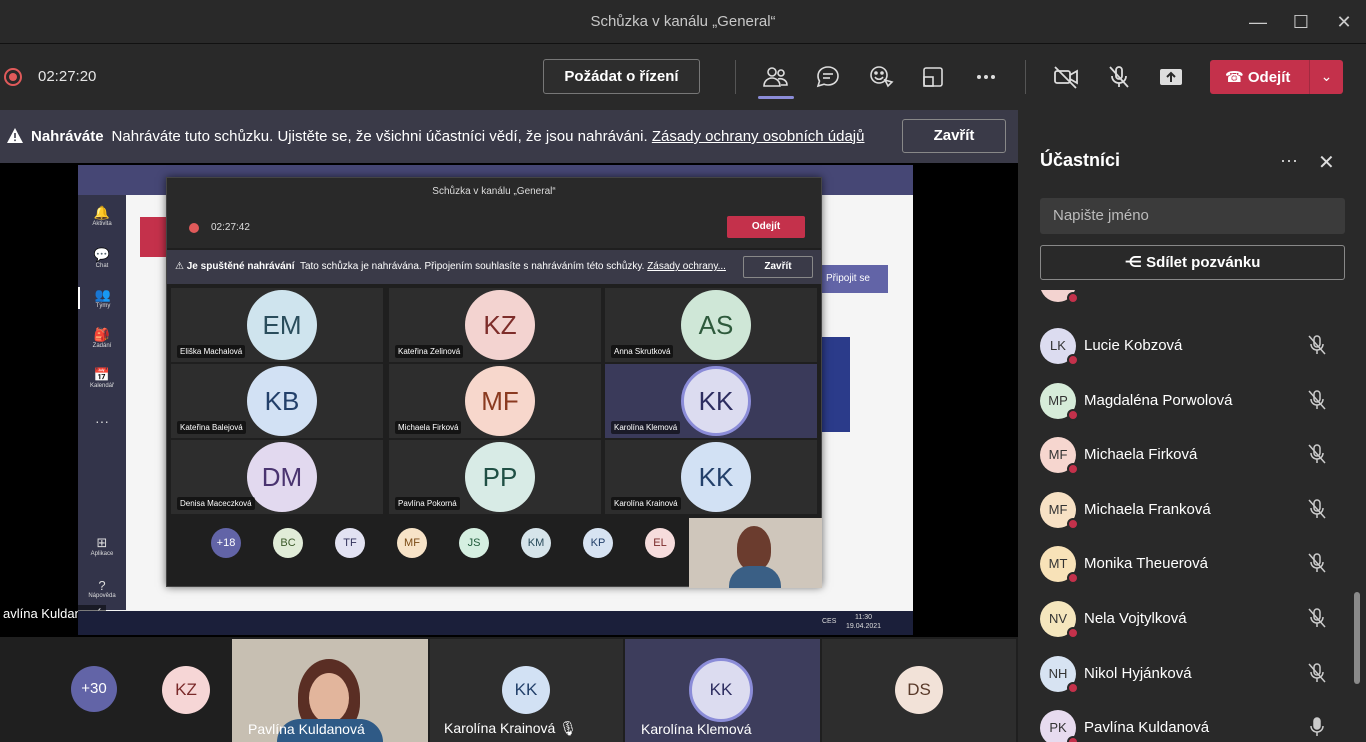 Image resolution: width=1366 pixels, height=742 pixels. Describe the element at coordinates (568, 728) in the screenshot. I see `muted-mic-icon: 🎙` at that location.